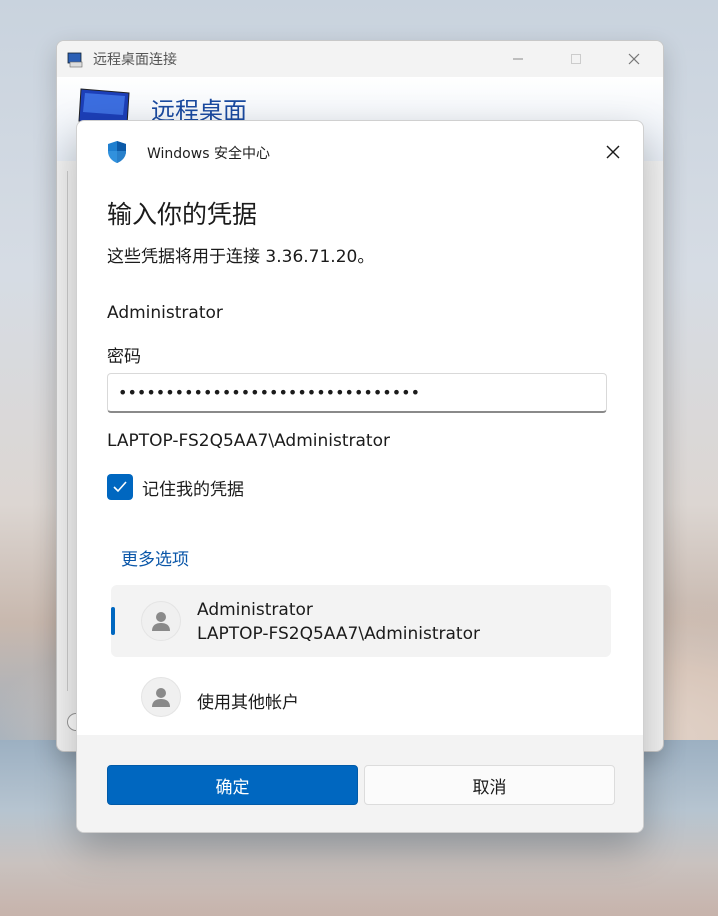 Image resolution: width=718 pixels, height=916 pixels. I want to click on account-option-name: 使用其他帐户, so click(248, 703).